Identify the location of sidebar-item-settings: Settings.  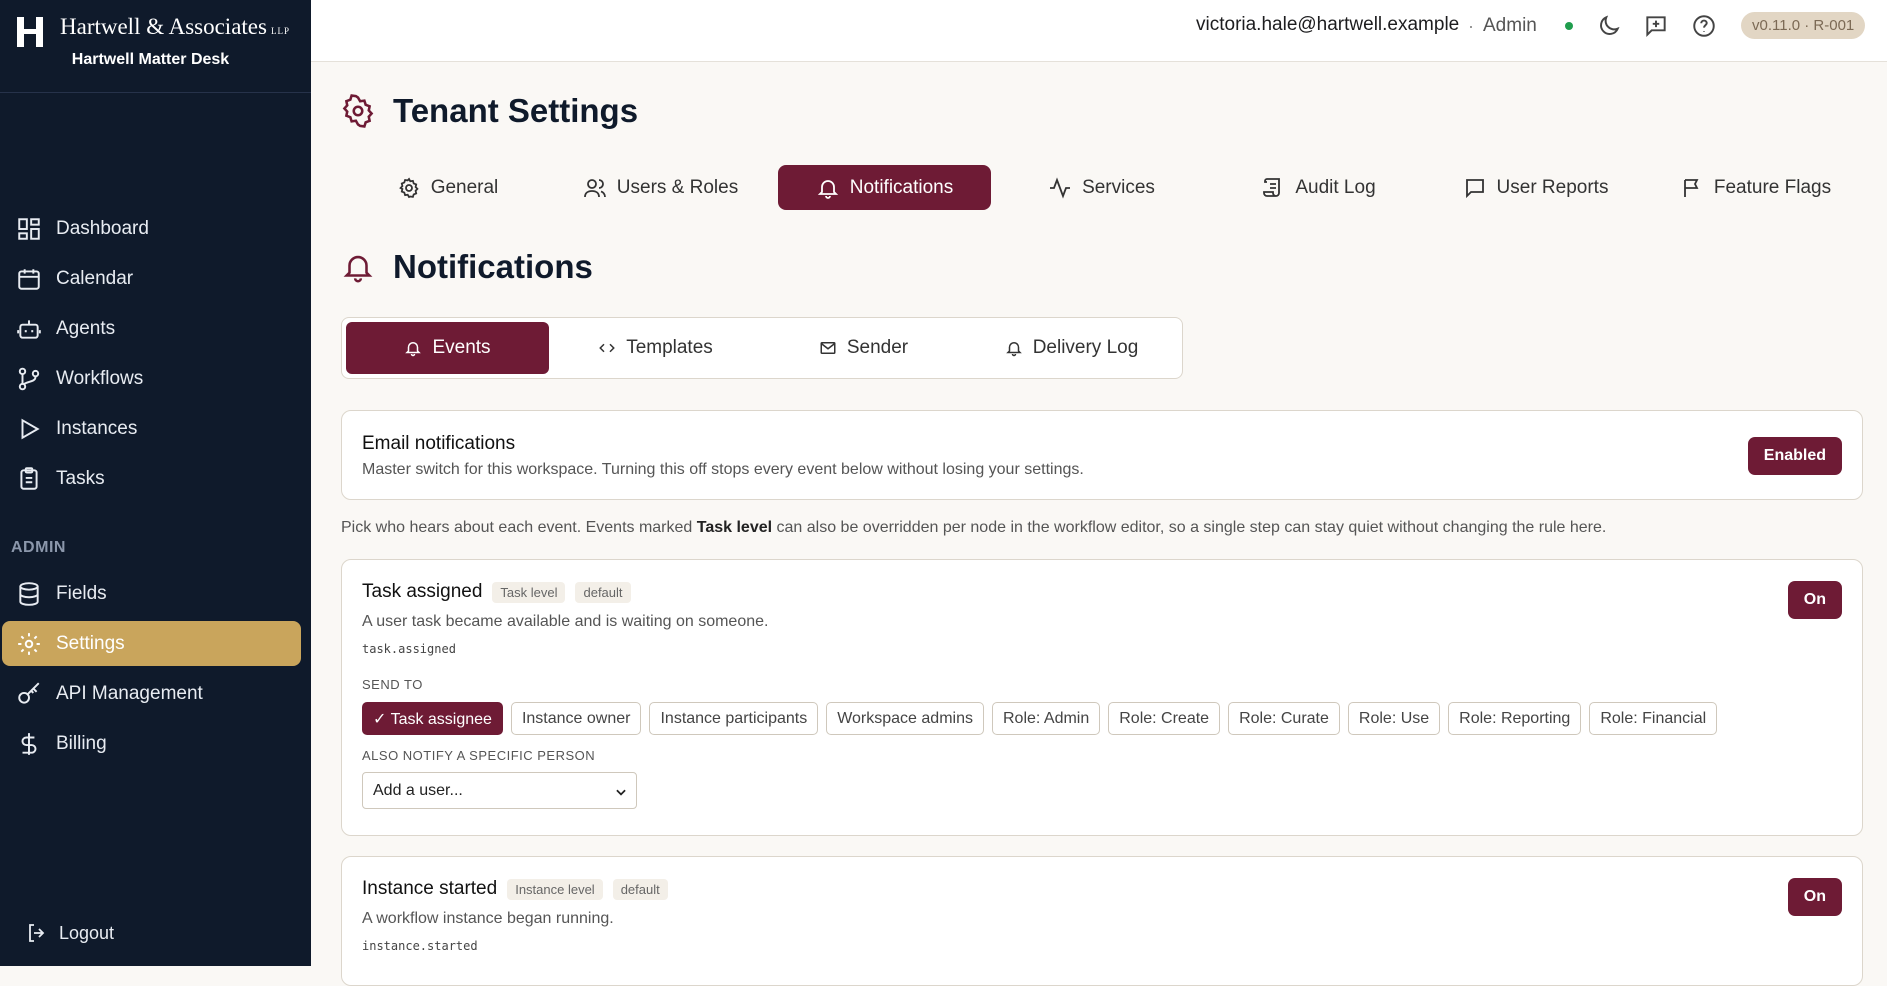
(151, 643).